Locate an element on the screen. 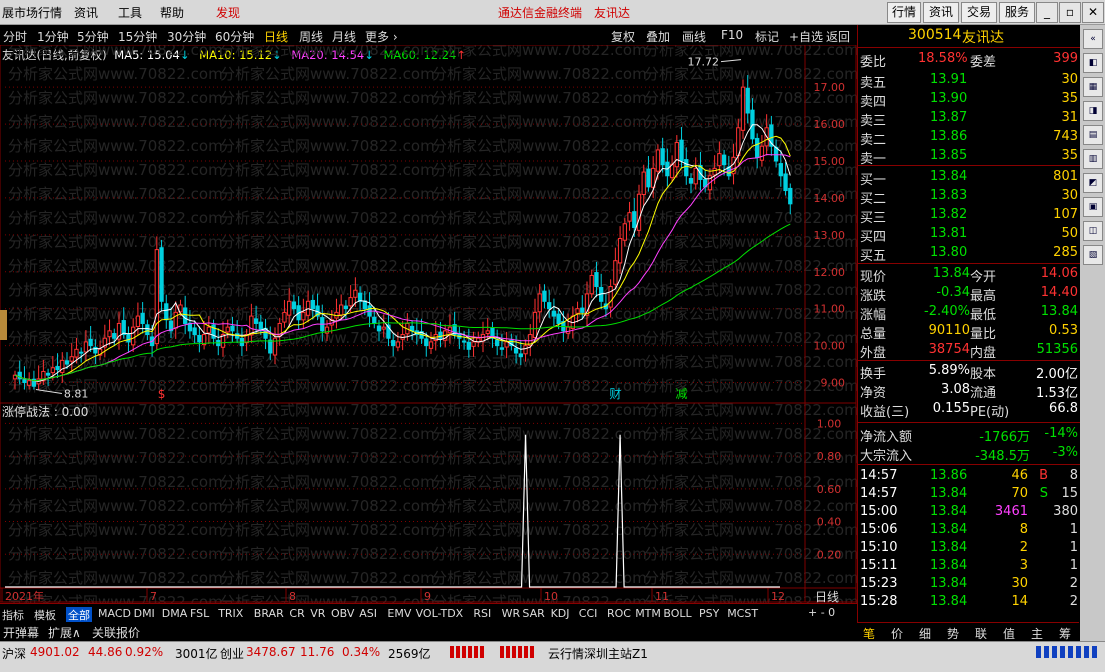 This screenshot has height=672, width=1105. top-news-button: 资讯 is located at coordinates (941, 12).